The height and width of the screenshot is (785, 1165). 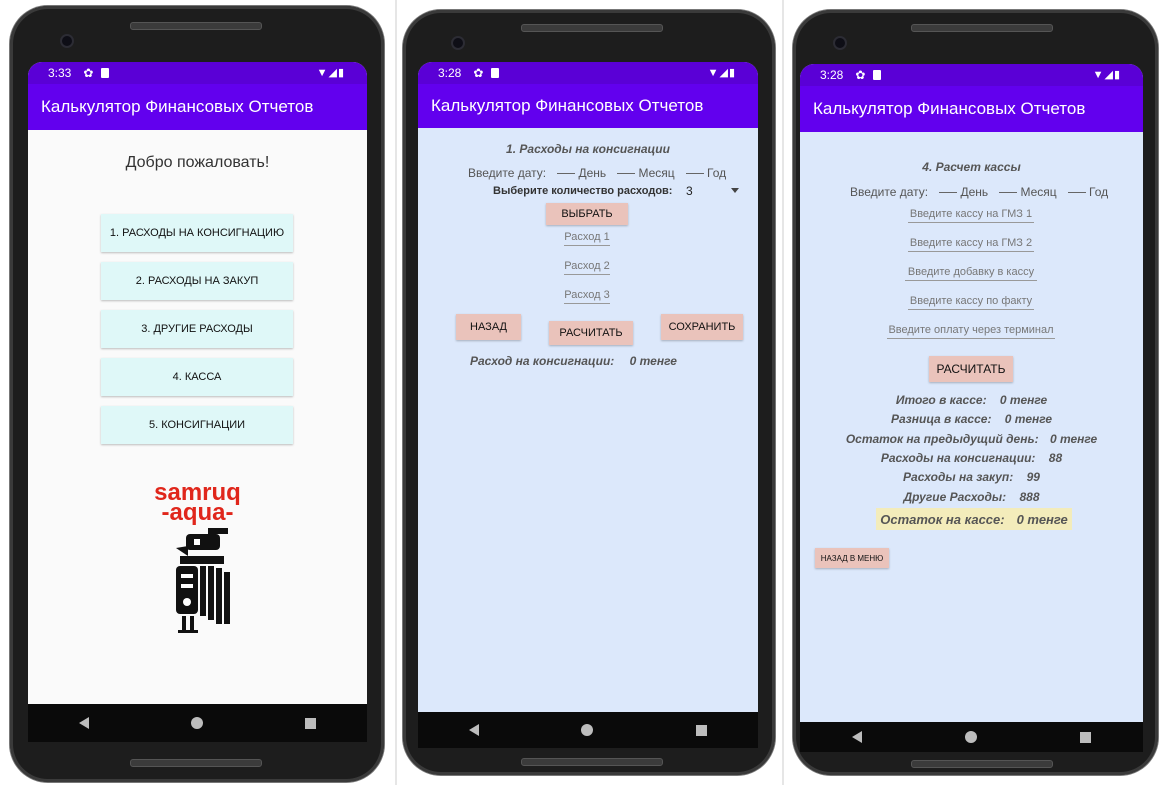 I want to click on menu-cash-button: 4. КАССА, so click(x=197, y=377).